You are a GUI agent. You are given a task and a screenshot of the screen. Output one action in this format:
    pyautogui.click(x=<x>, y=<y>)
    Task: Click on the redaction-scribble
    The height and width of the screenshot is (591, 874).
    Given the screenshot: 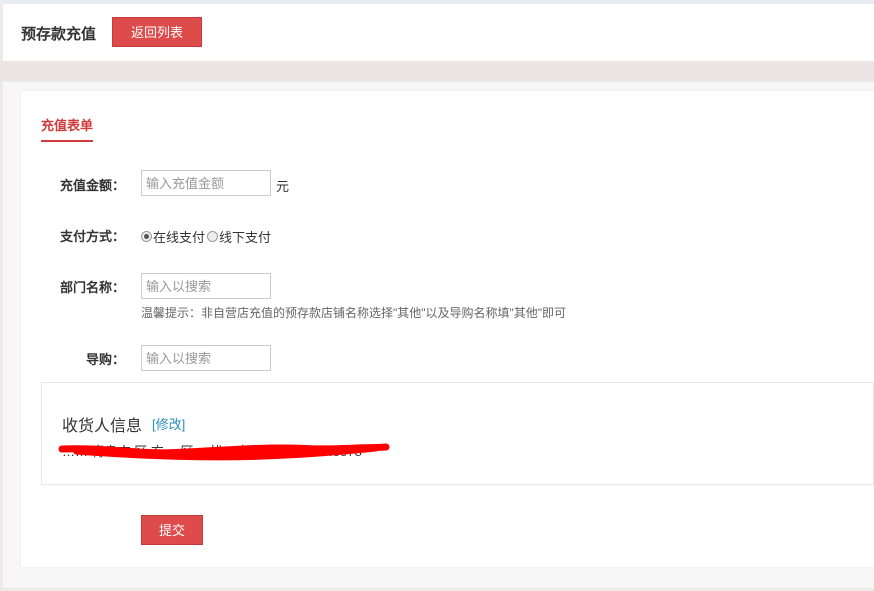 What is the action you would take?
    pyautogui.click(x=224, y=452)
    